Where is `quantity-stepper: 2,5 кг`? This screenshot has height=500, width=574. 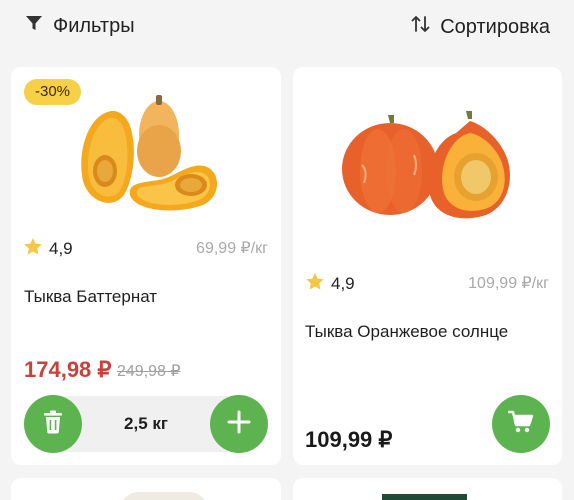 quantity-stepper: 2,5 кг is located at coordinates (146, 424).